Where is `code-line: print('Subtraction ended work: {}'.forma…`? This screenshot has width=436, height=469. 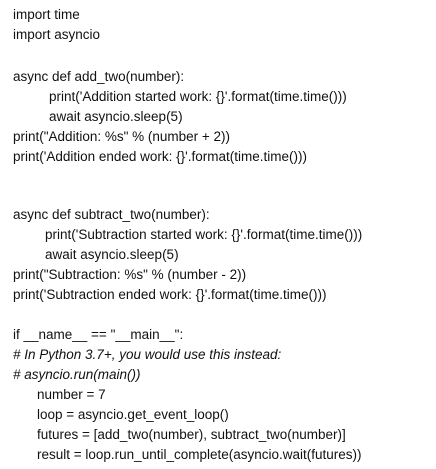 code-line: print('Subtraction ended work: {}'.forma… is located at coordinates (170, 294).